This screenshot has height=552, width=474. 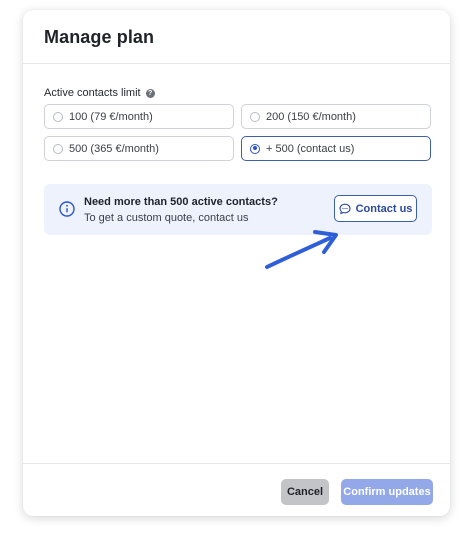 What do you see at coordinates (310, 148) in the screenshot?
I see `plan-option-label: + 500 (contact us)` at bounding box center [310, 148].